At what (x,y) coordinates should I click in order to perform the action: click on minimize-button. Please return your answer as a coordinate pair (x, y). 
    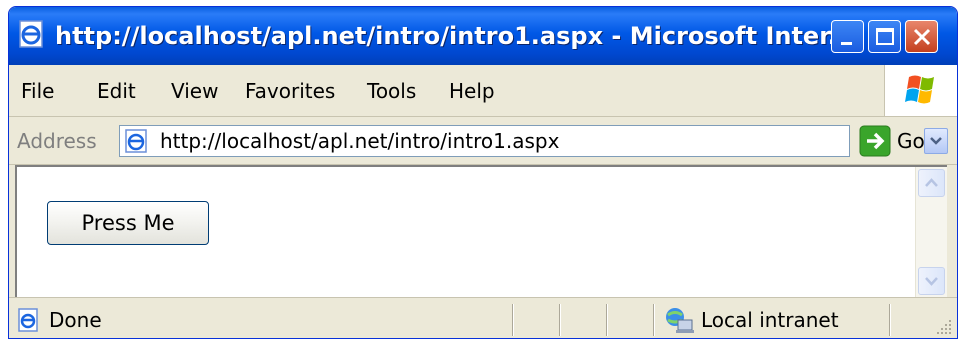
    Looking at the image, I should click on (847, 36).